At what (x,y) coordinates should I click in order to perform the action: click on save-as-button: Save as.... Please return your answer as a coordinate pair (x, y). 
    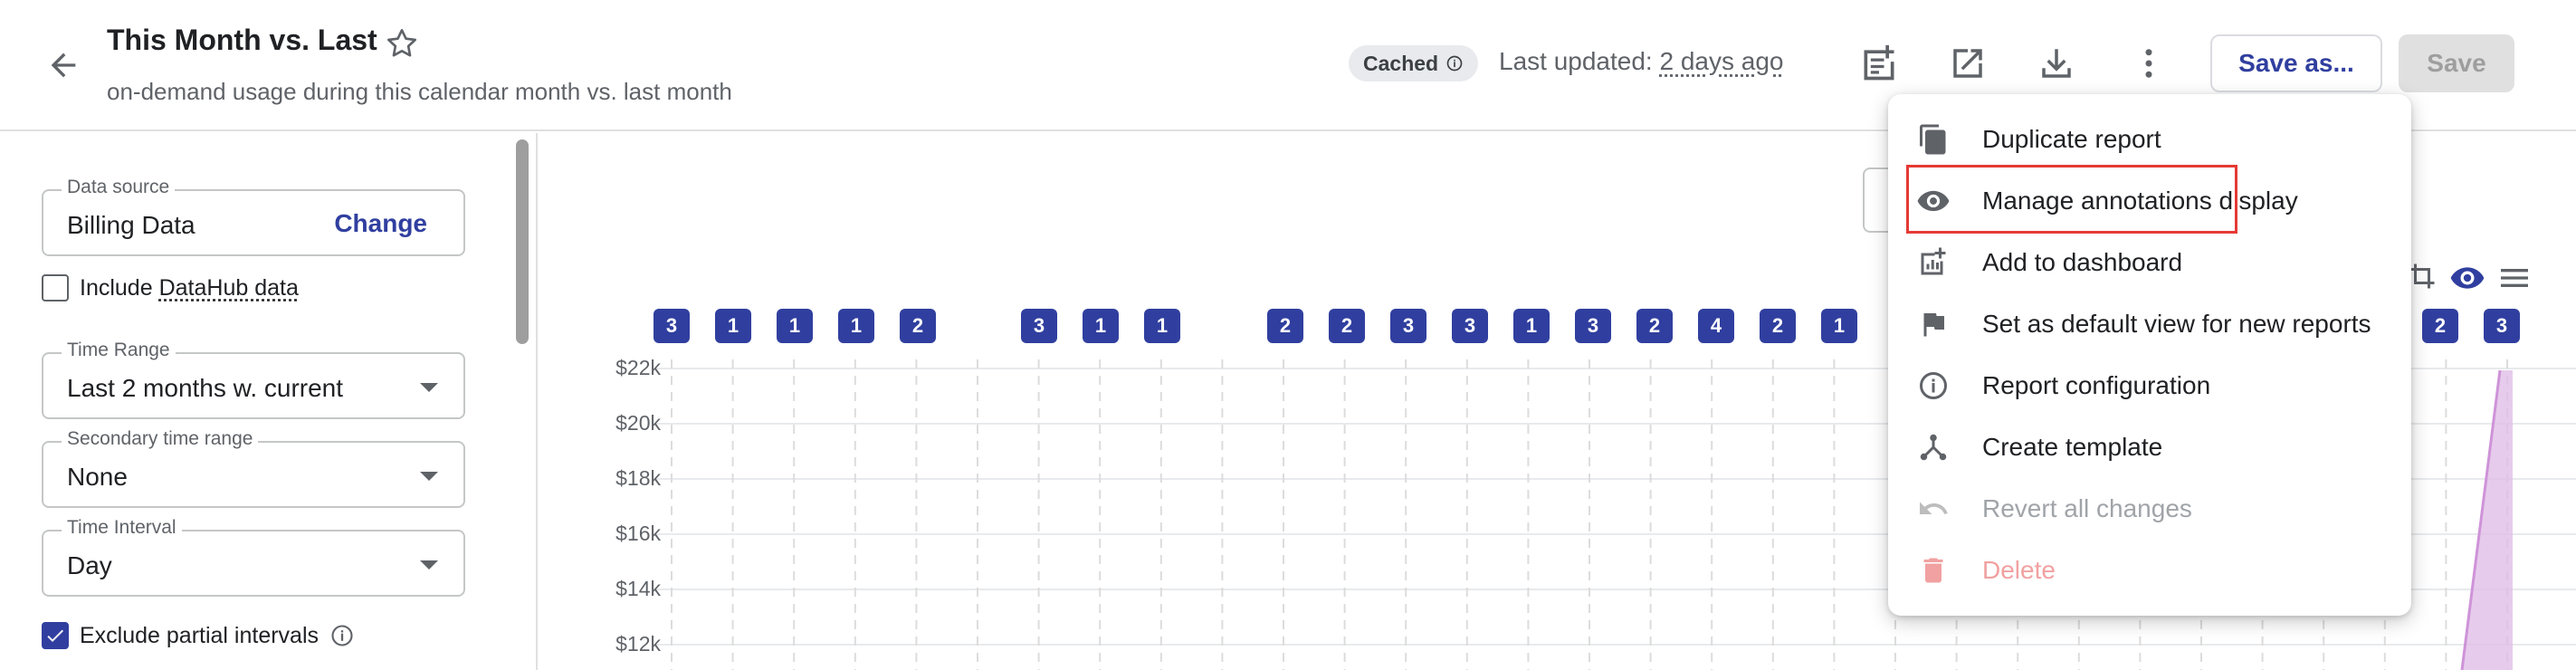
    Looking at the image, I should click on (2296, 63).